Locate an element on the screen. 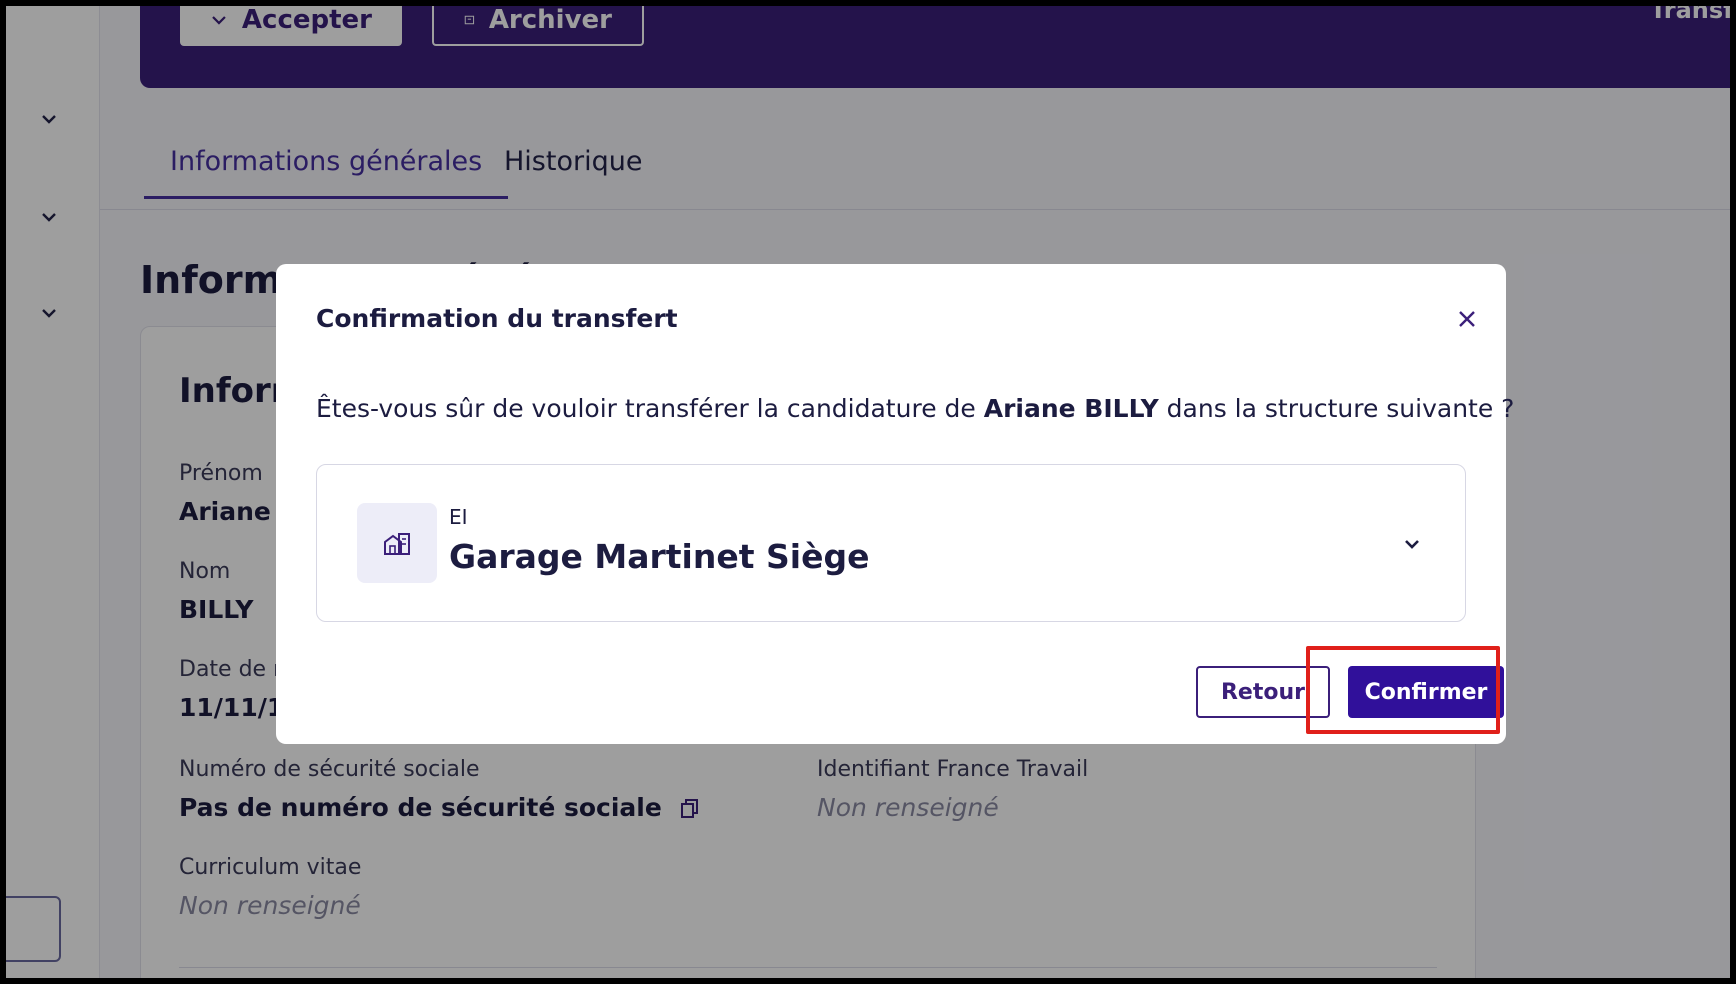 The width and height of the screenshot is (1736, 984). chevron-down-icon is located at coordinates (1412, 544).